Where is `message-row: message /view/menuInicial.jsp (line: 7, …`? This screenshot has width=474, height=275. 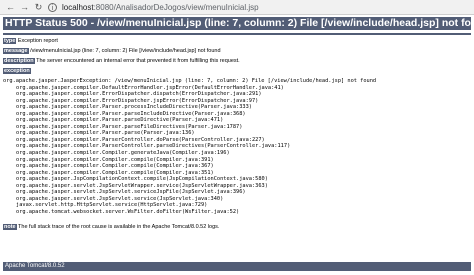
message-row: message /view/menuInicial.jsp (line: 7, … is located at coordinates (237, 51).